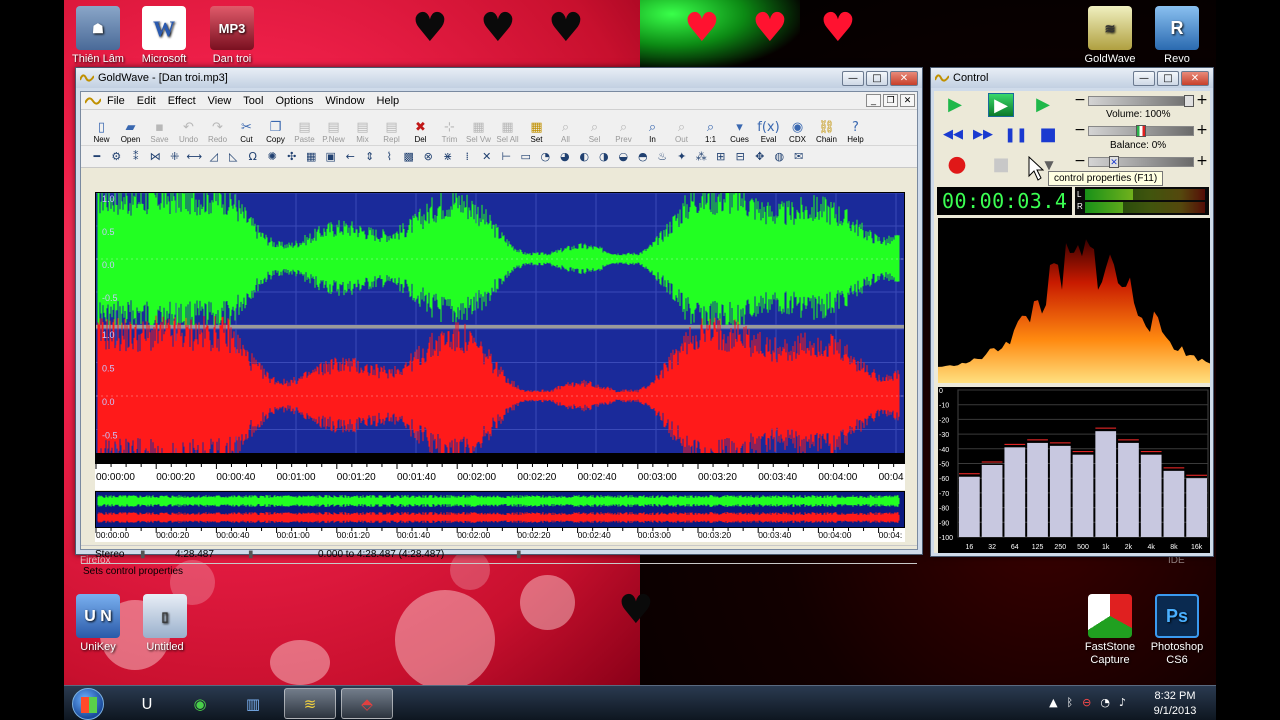  I want to click on taskbar-revo: ⬘, so click(367, 703).